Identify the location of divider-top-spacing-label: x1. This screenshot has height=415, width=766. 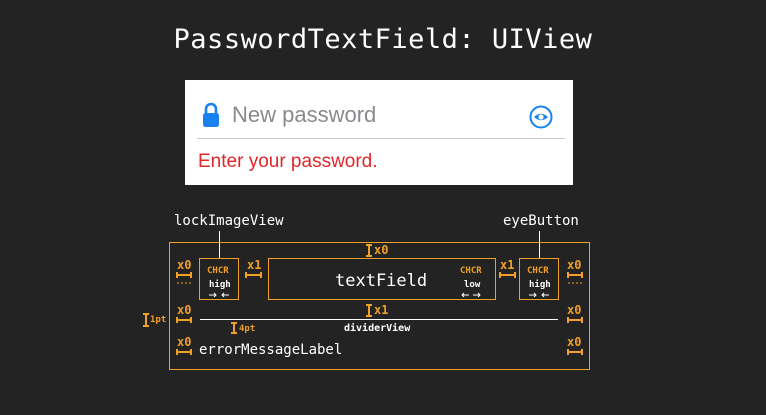
(381, 310).